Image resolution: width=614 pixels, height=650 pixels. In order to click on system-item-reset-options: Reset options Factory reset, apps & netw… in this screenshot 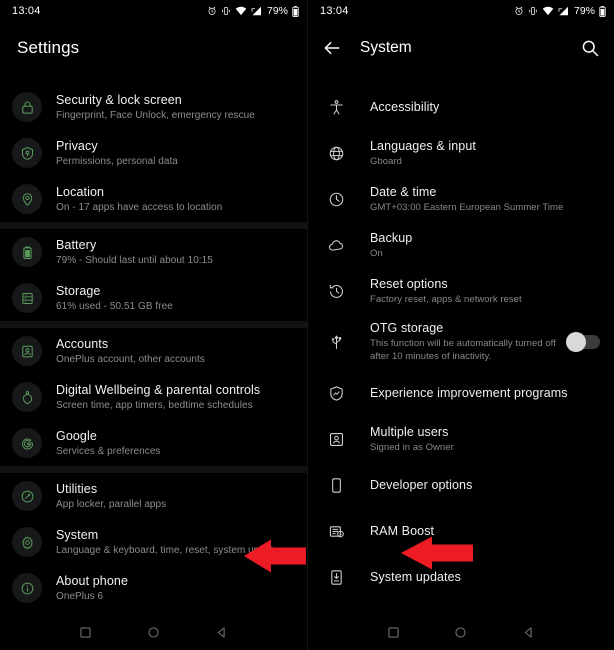, I will do `click(461, 291)`.